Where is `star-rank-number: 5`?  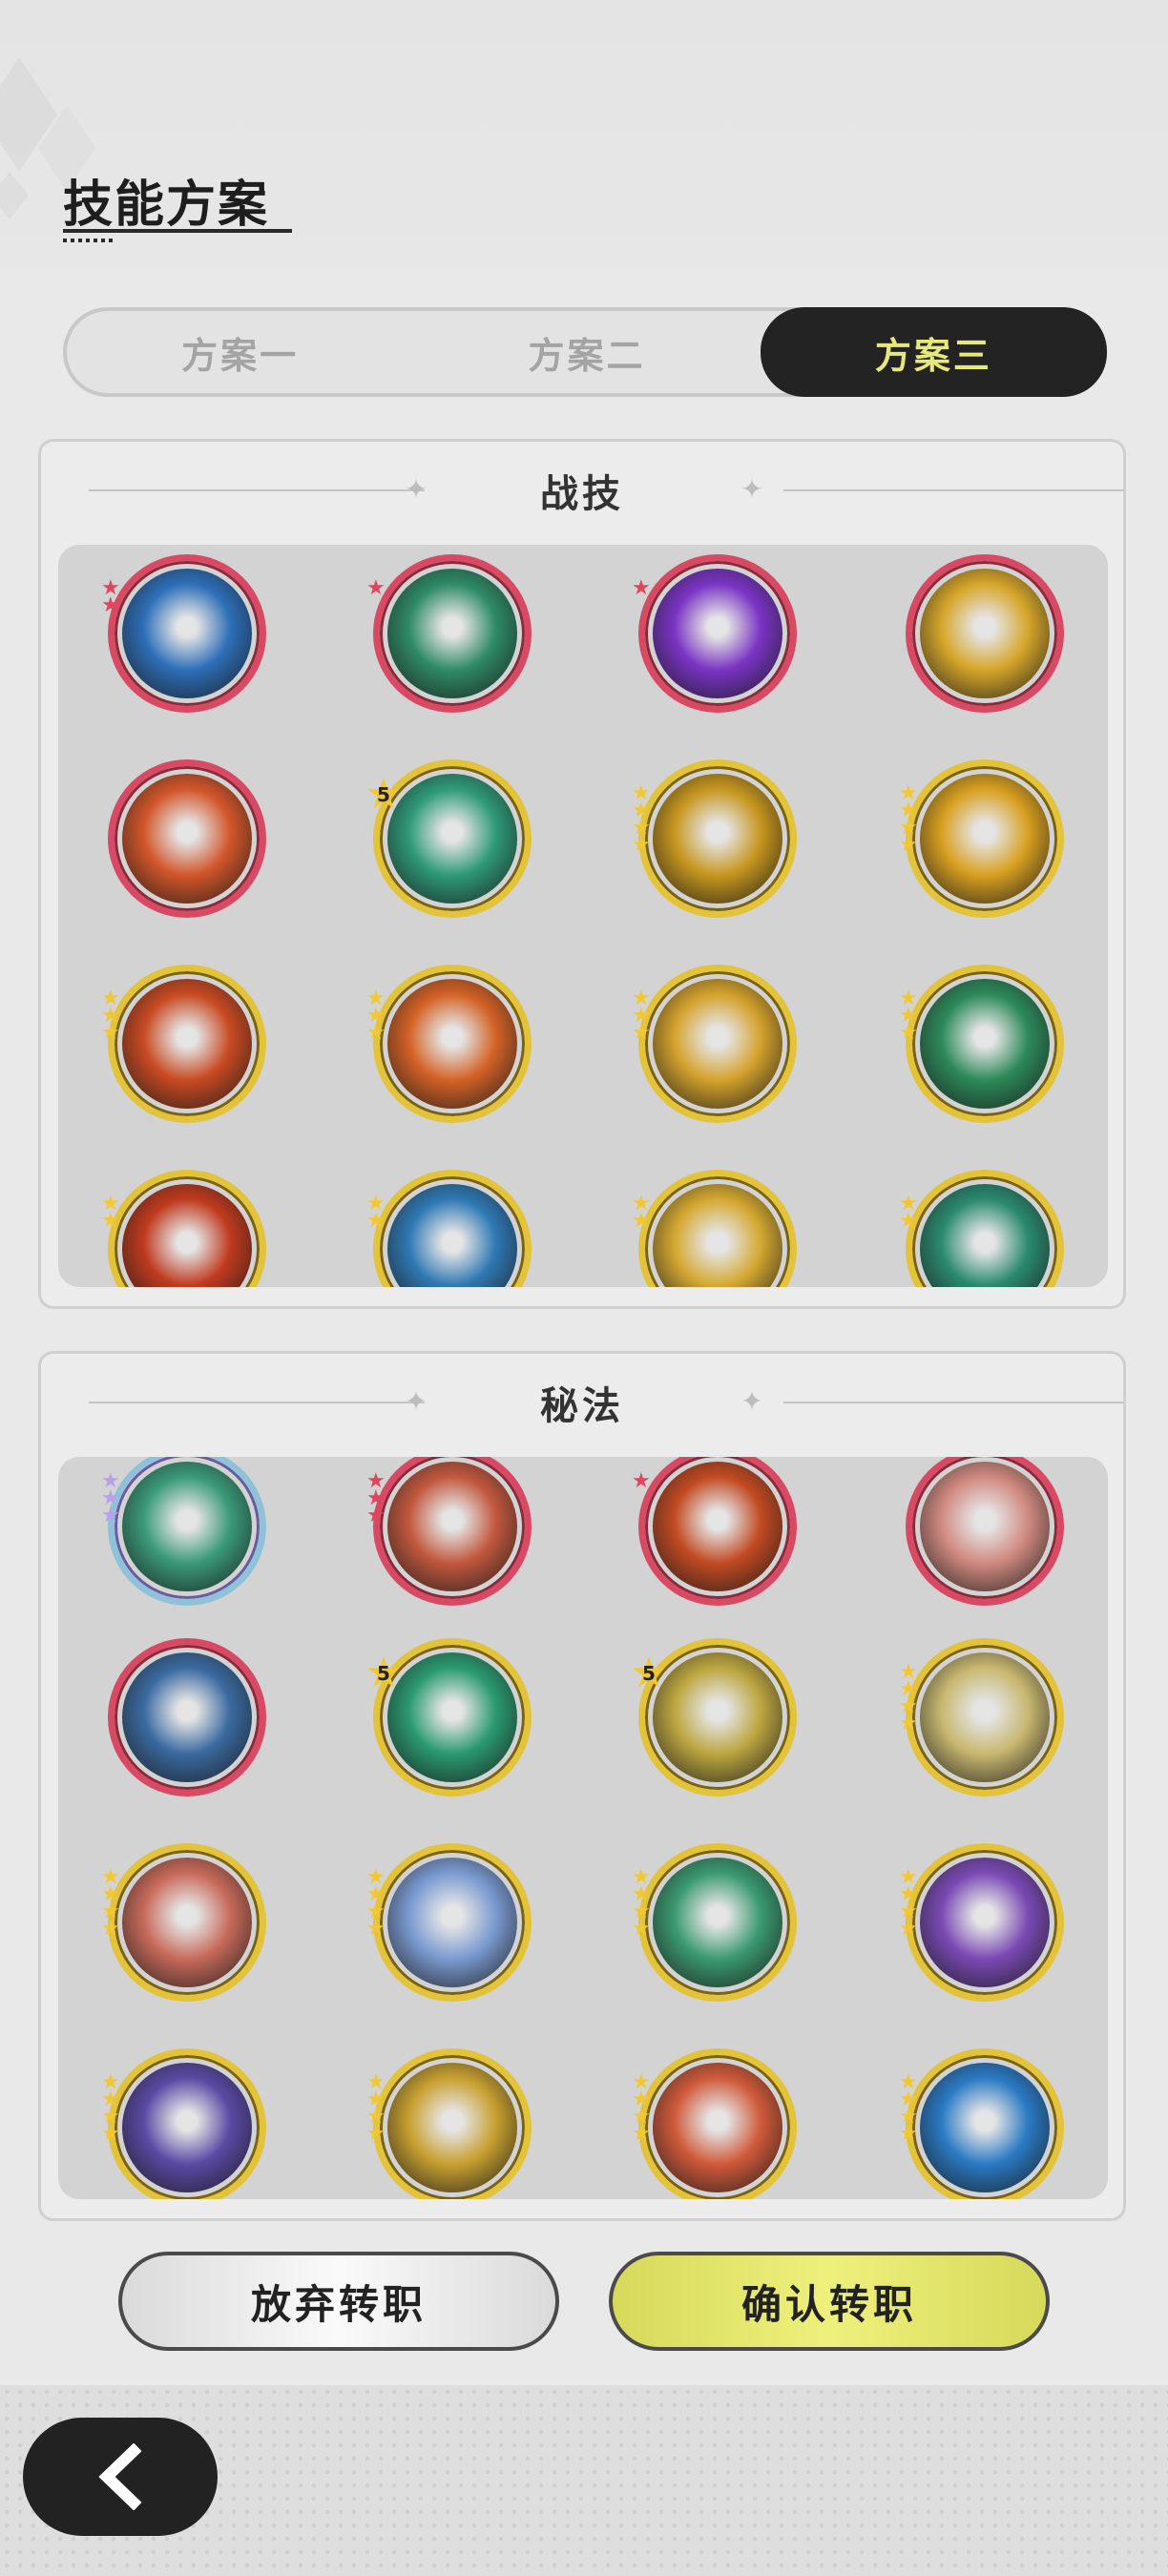
star-rank-number: 5 is located at coordinates (383, 1673).